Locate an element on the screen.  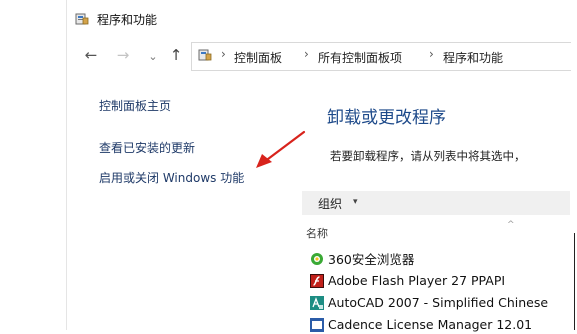
control-panel-home-link: 控制面板主页 is located at coordinates (135, 105).